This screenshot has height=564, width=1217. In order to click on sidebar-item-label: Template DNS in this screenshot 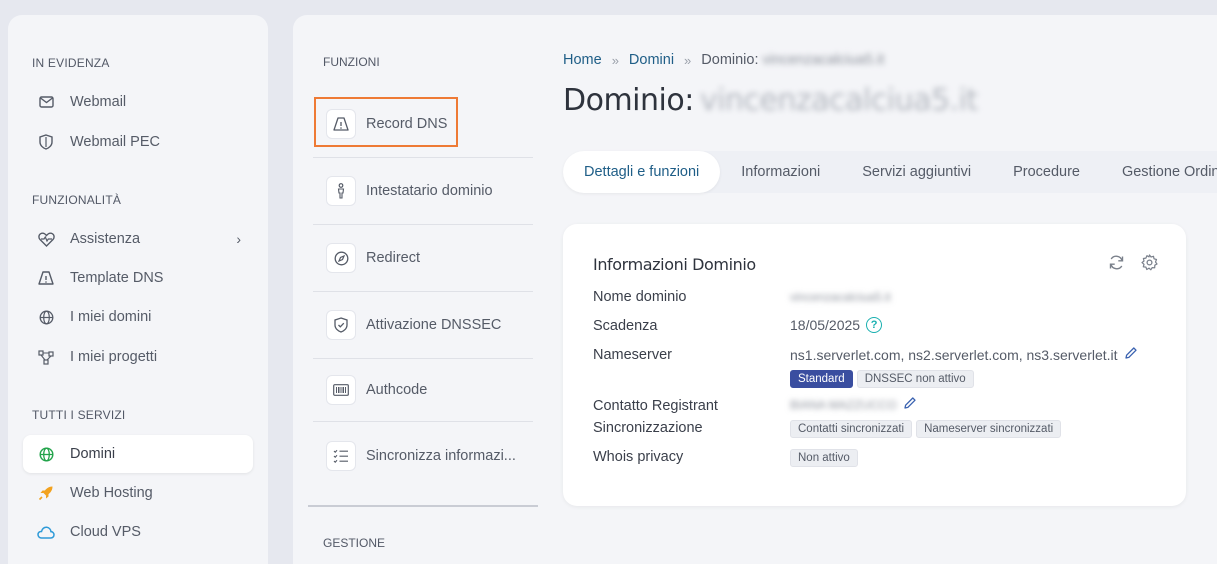, I will do `click(117, 278)`.